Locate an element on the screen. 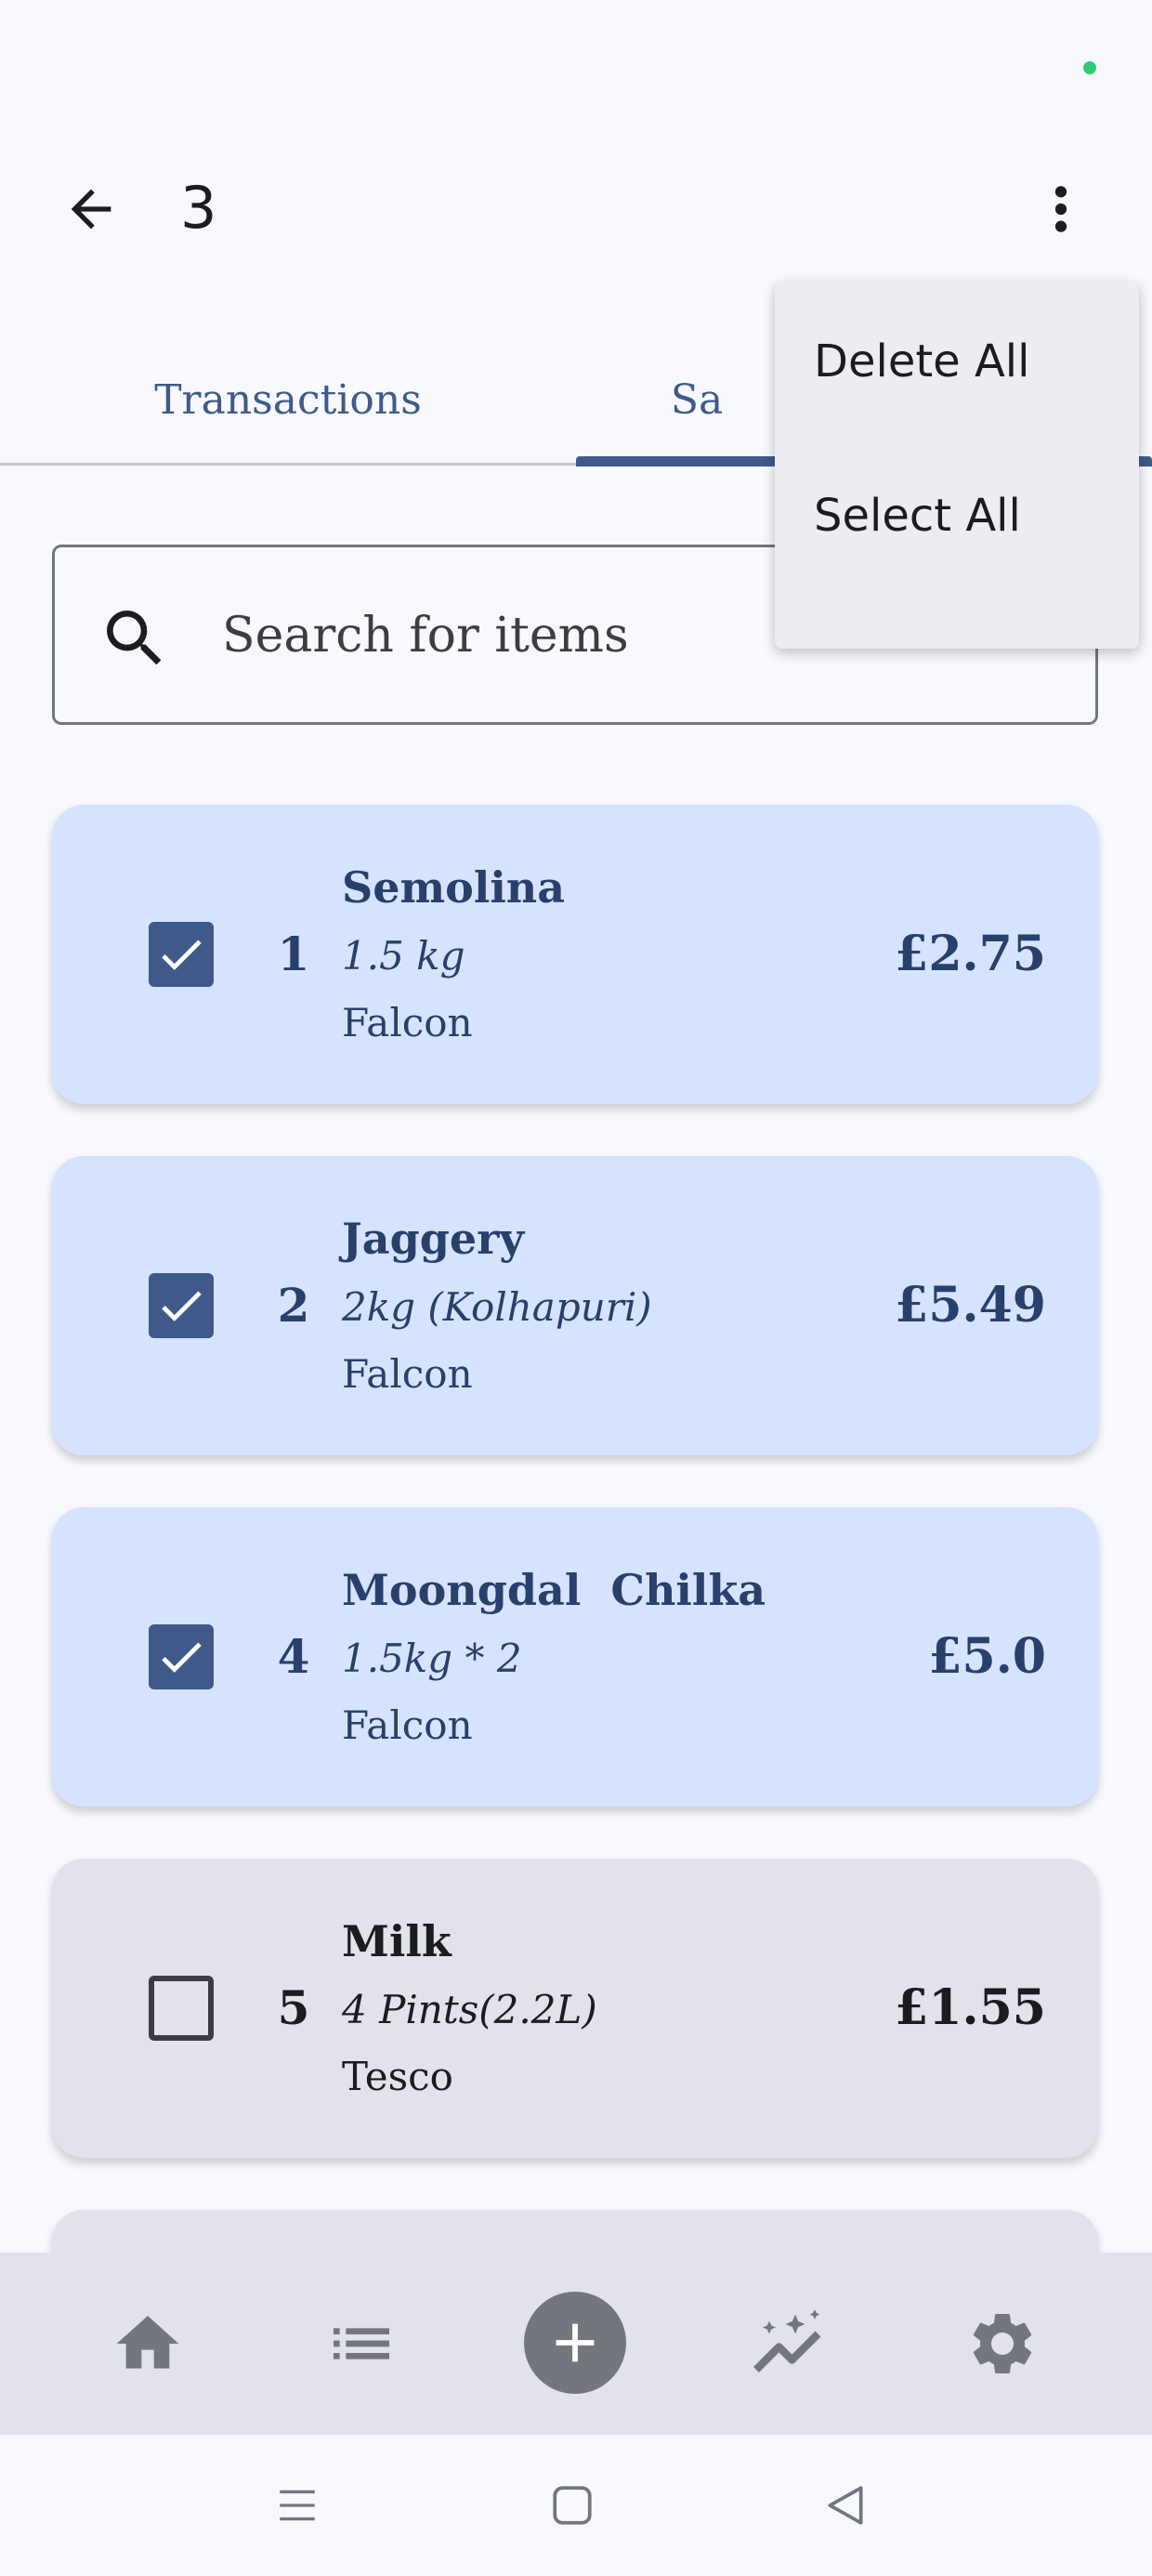 Image resolution: width=1152 pixels, height=2576 pixels. list-item: 5 Milk 4 Pints(2.2L) Tesco £1.55 is located at coordinates (575, 2008).